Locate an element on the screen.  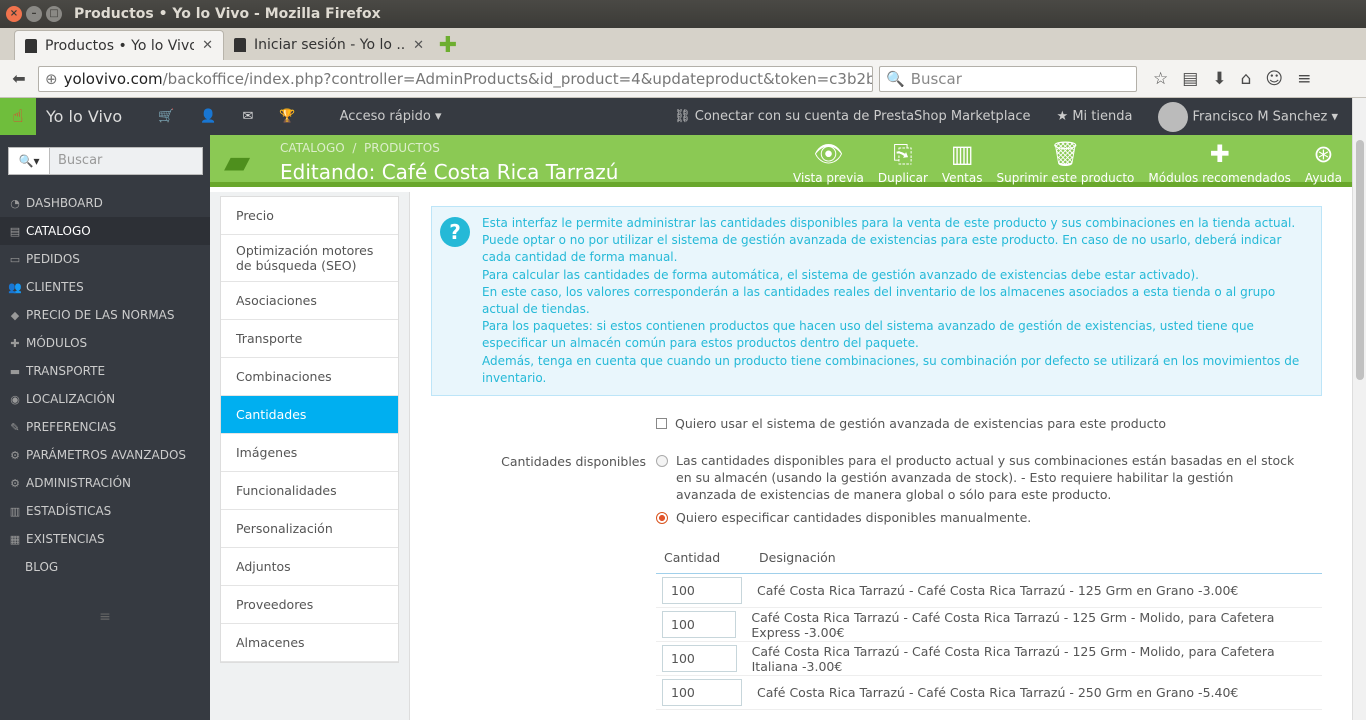
tab-asociaciones: Asociaciones is located at coordinates (309, 301).